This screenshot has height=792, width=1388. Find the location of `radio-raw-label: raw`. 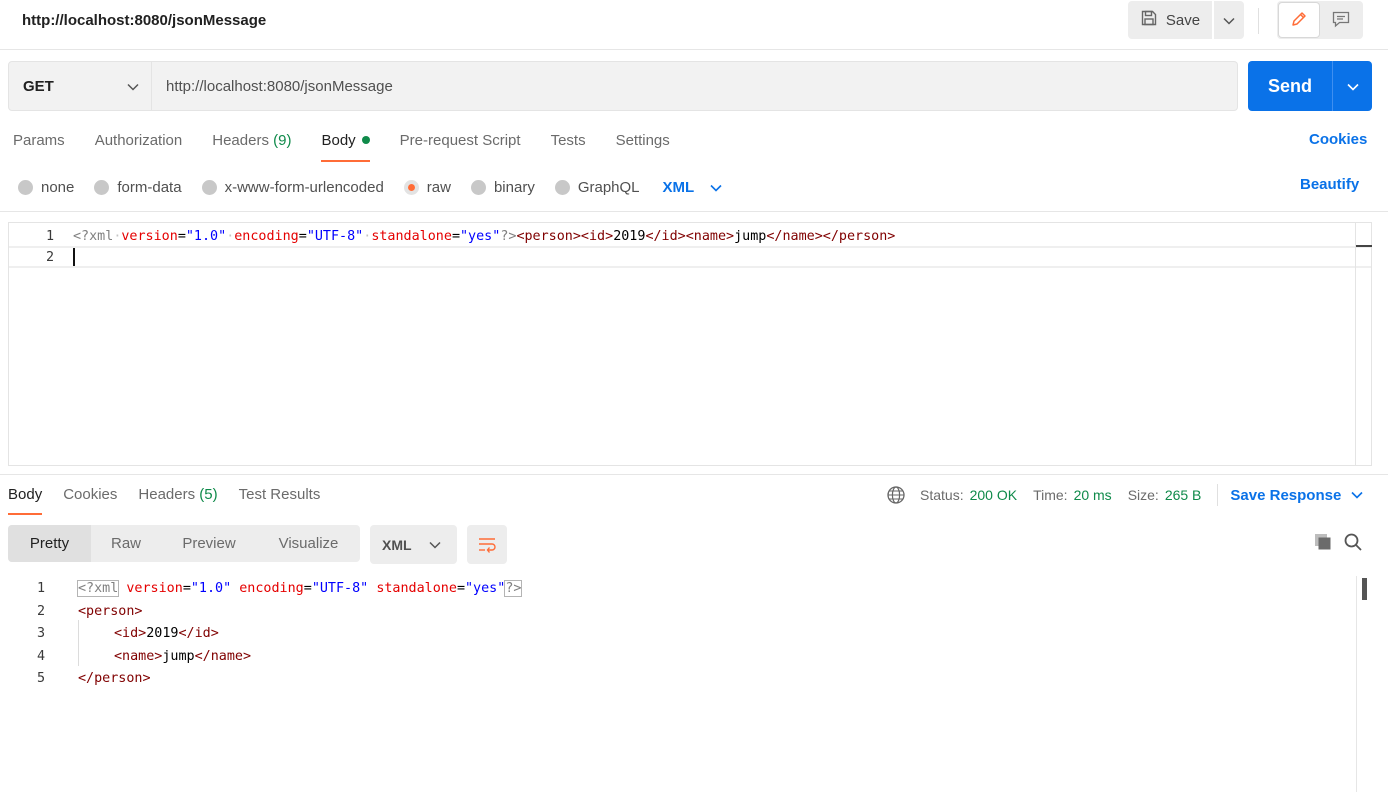

radio-raw-label: raw is located at coordinates (438, 187).